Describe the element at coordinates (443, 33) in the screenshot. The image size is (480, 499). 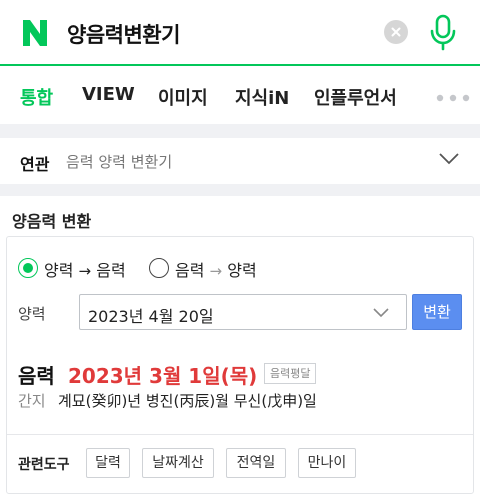
I see `microphone-icon` at that location.